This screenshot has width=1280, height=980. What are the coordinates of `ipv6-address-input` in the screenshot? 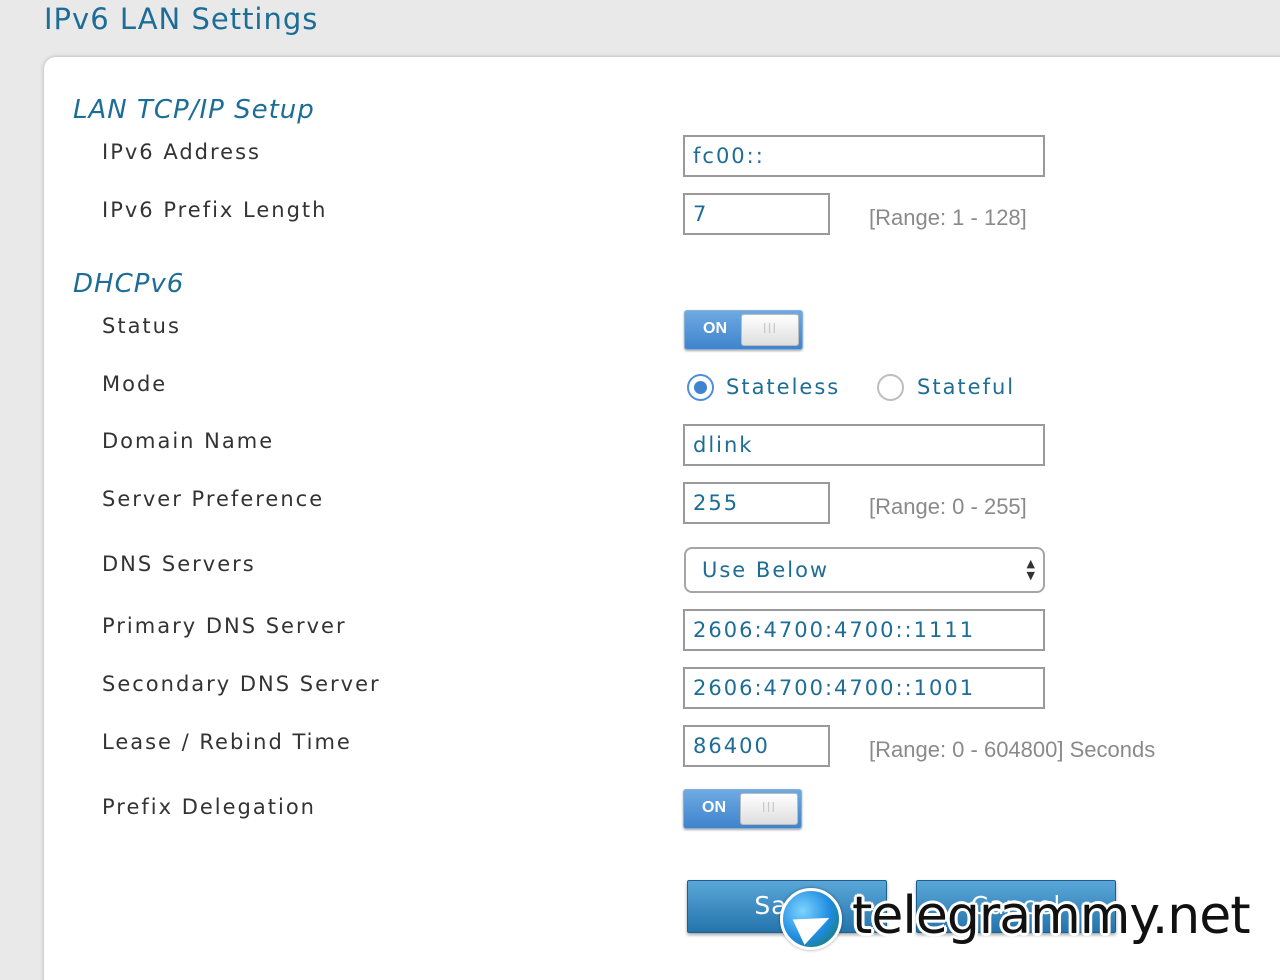 It's located at (864, 156).